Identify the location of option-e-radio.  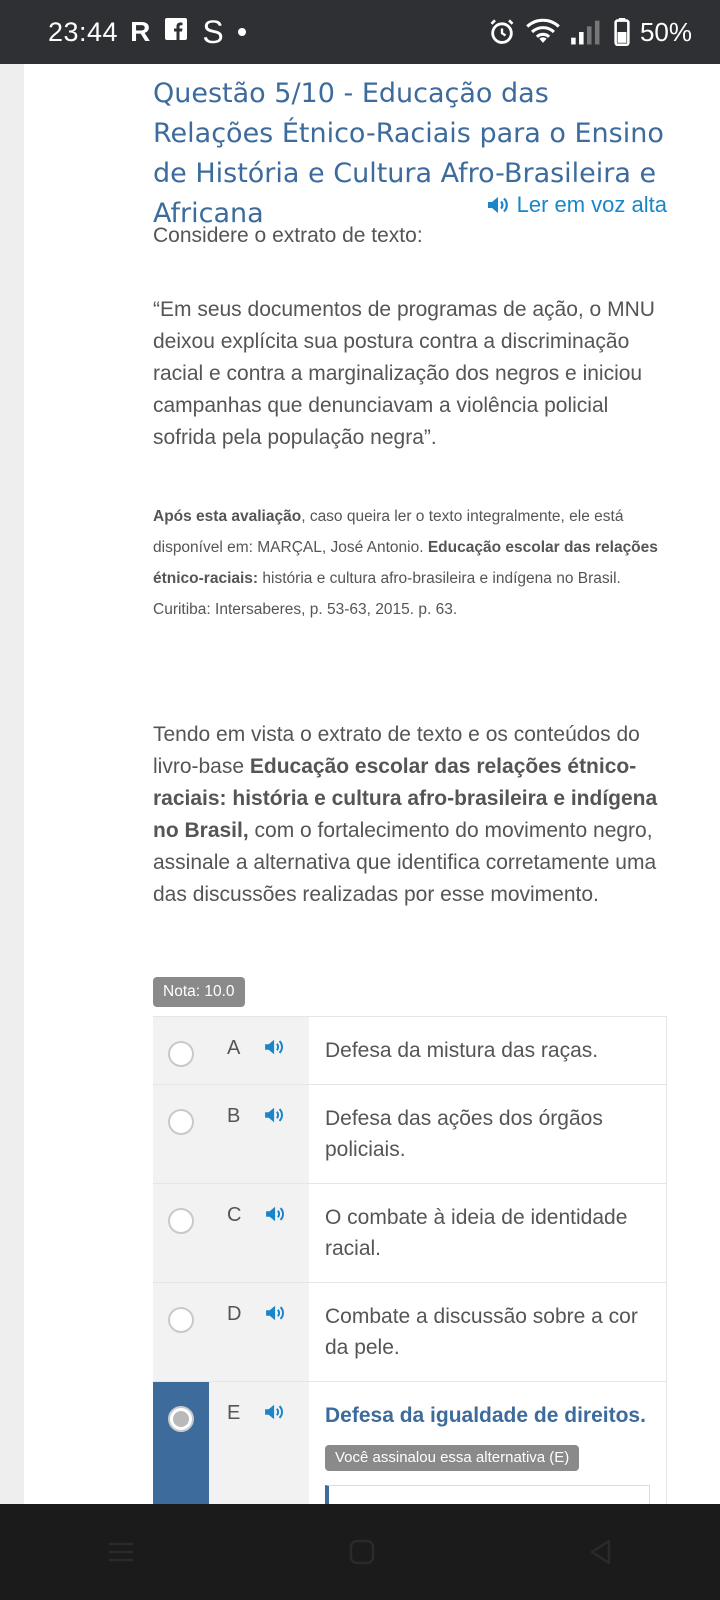
(181, 1419).